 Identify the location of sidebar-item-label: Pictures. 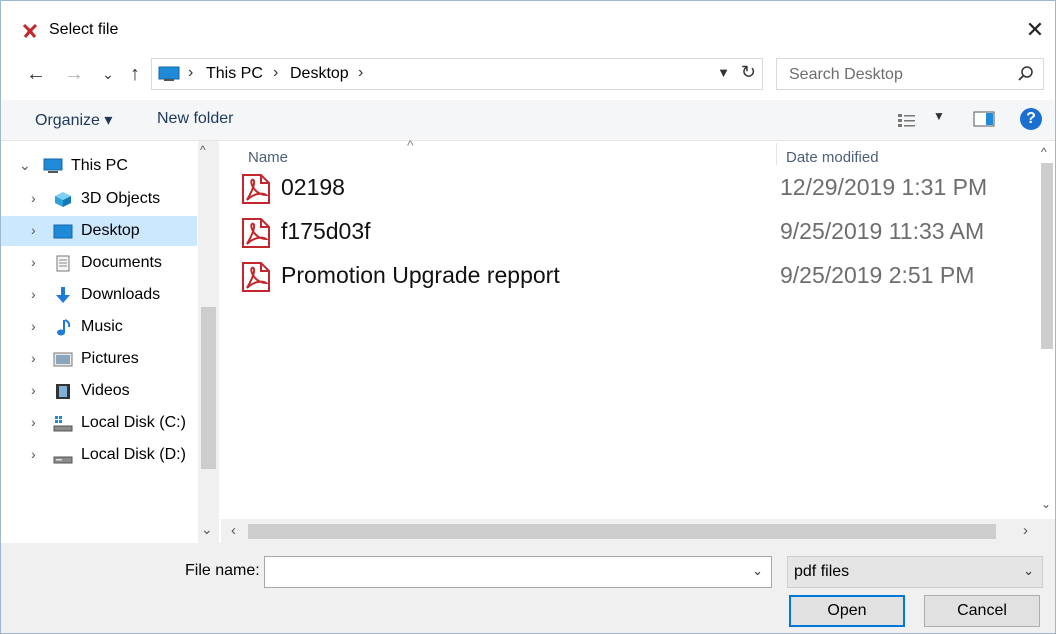
(110, 358).